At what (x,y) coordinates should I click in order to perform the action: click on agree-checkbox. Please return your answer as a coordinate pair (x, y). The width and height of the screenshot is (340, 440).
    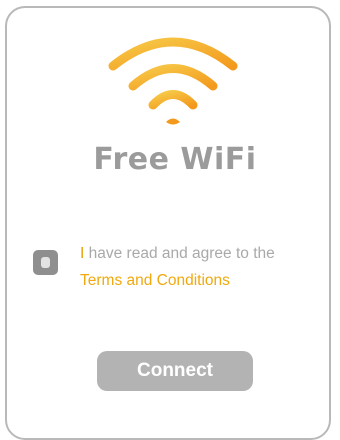
    Looking at the image, I should click on (45, 262).